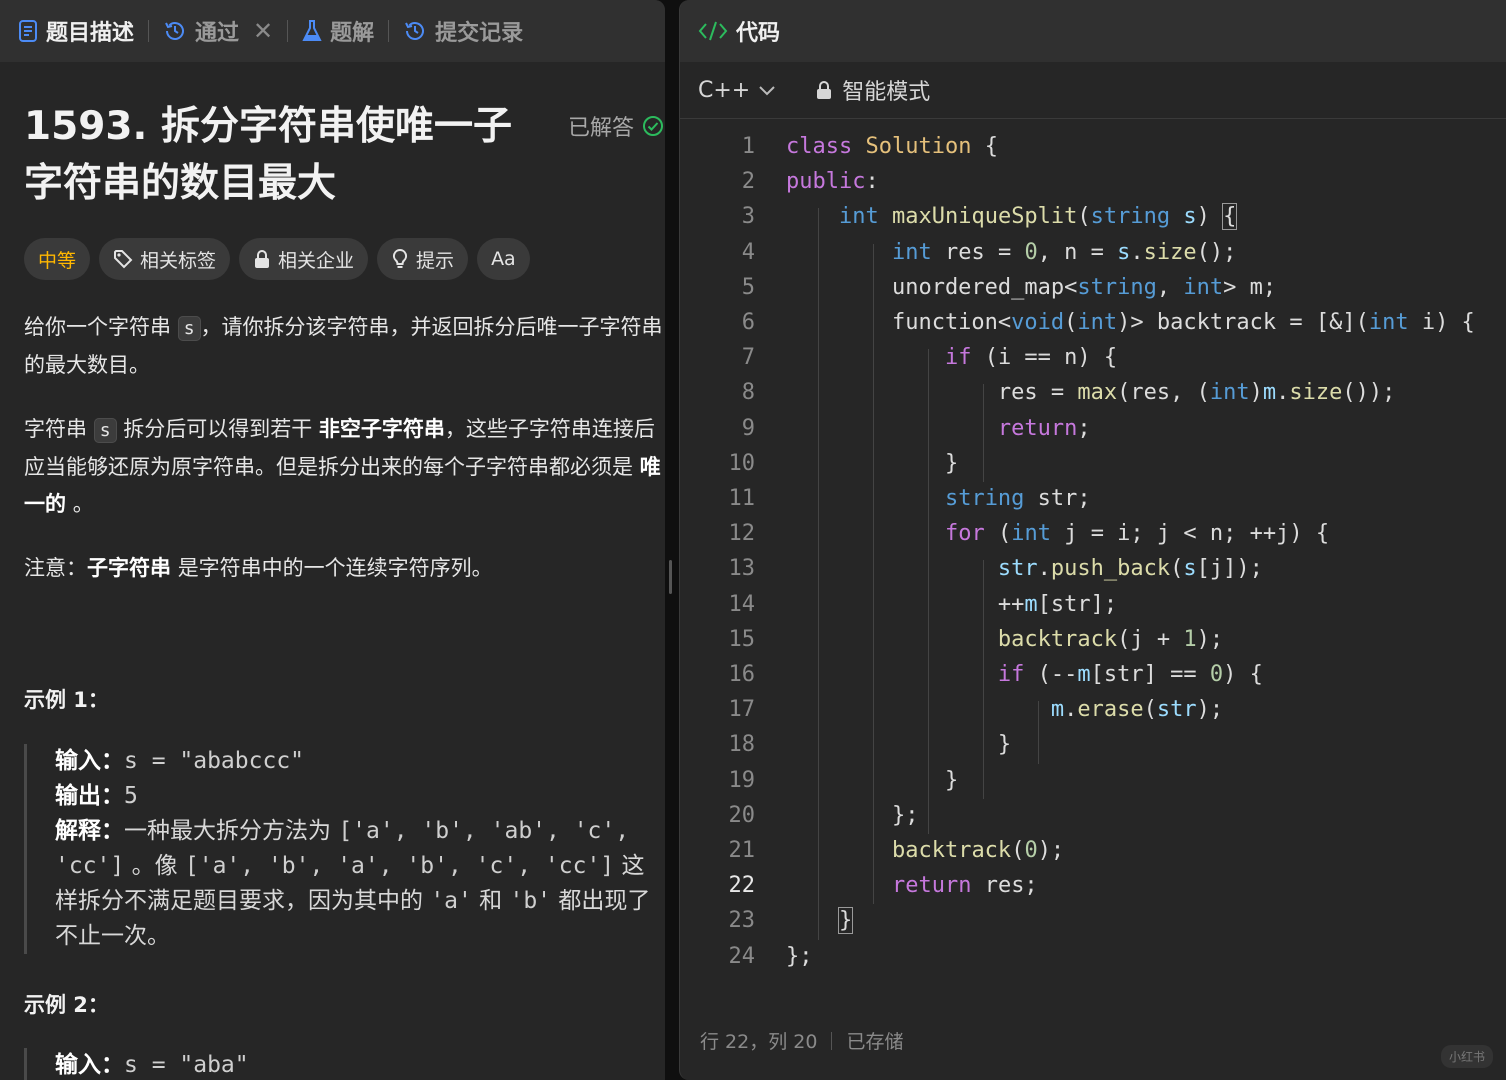 This screenshot has width=1506, height=1080. Describe the element at coordinates (925, 850) in the screenshot. I see `code-line: backtrack(0);` at that location.